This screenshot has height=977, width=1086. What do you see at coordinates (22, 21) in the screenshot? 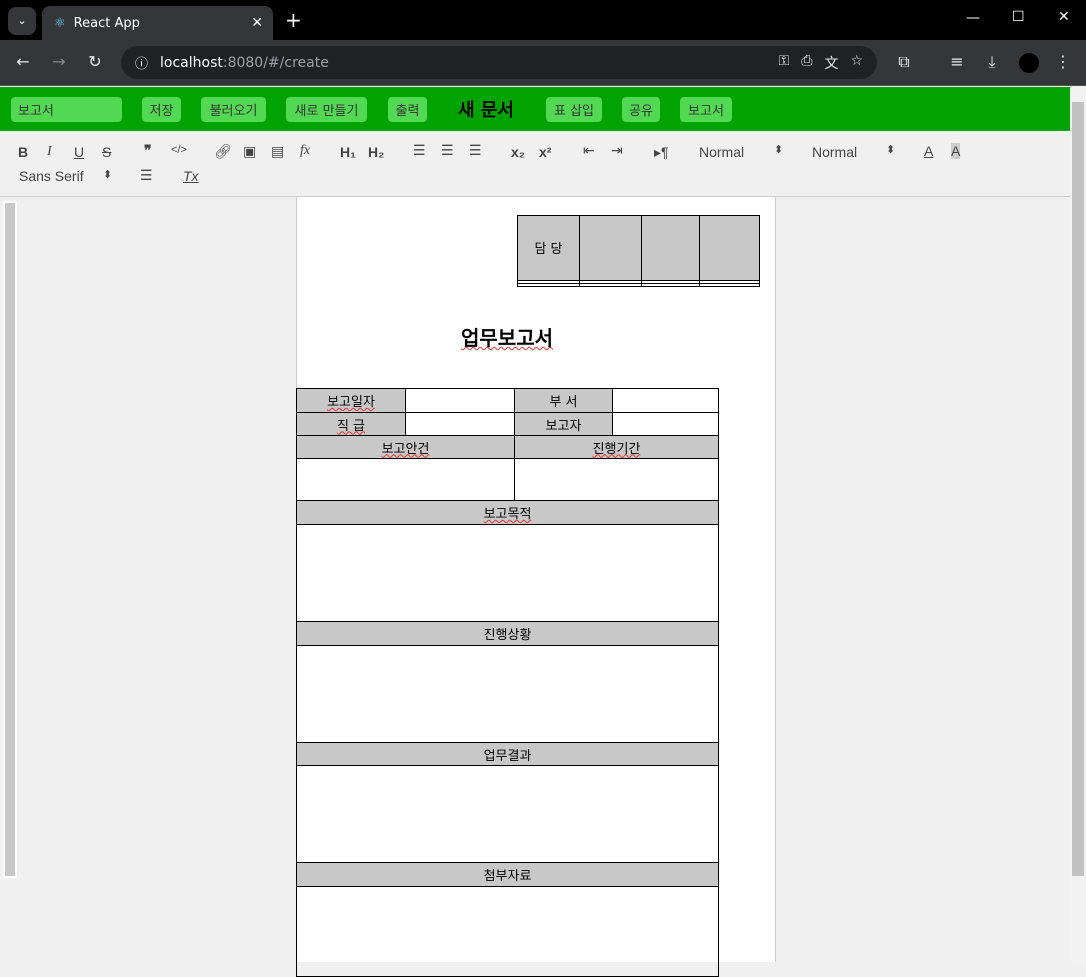
I see `tab-search-button: ⌄` at bounding box center [22, 21].